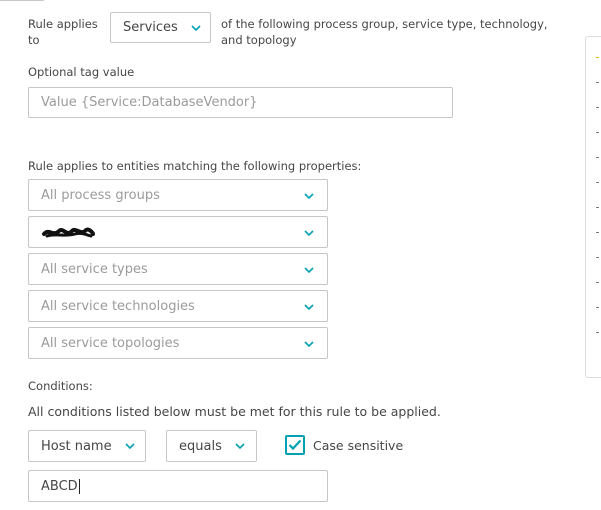  What do you see at coordinates (76, 446) in the screenshot?
I see `condition-attribute-value: Host name` at bounding box center [76, 446].